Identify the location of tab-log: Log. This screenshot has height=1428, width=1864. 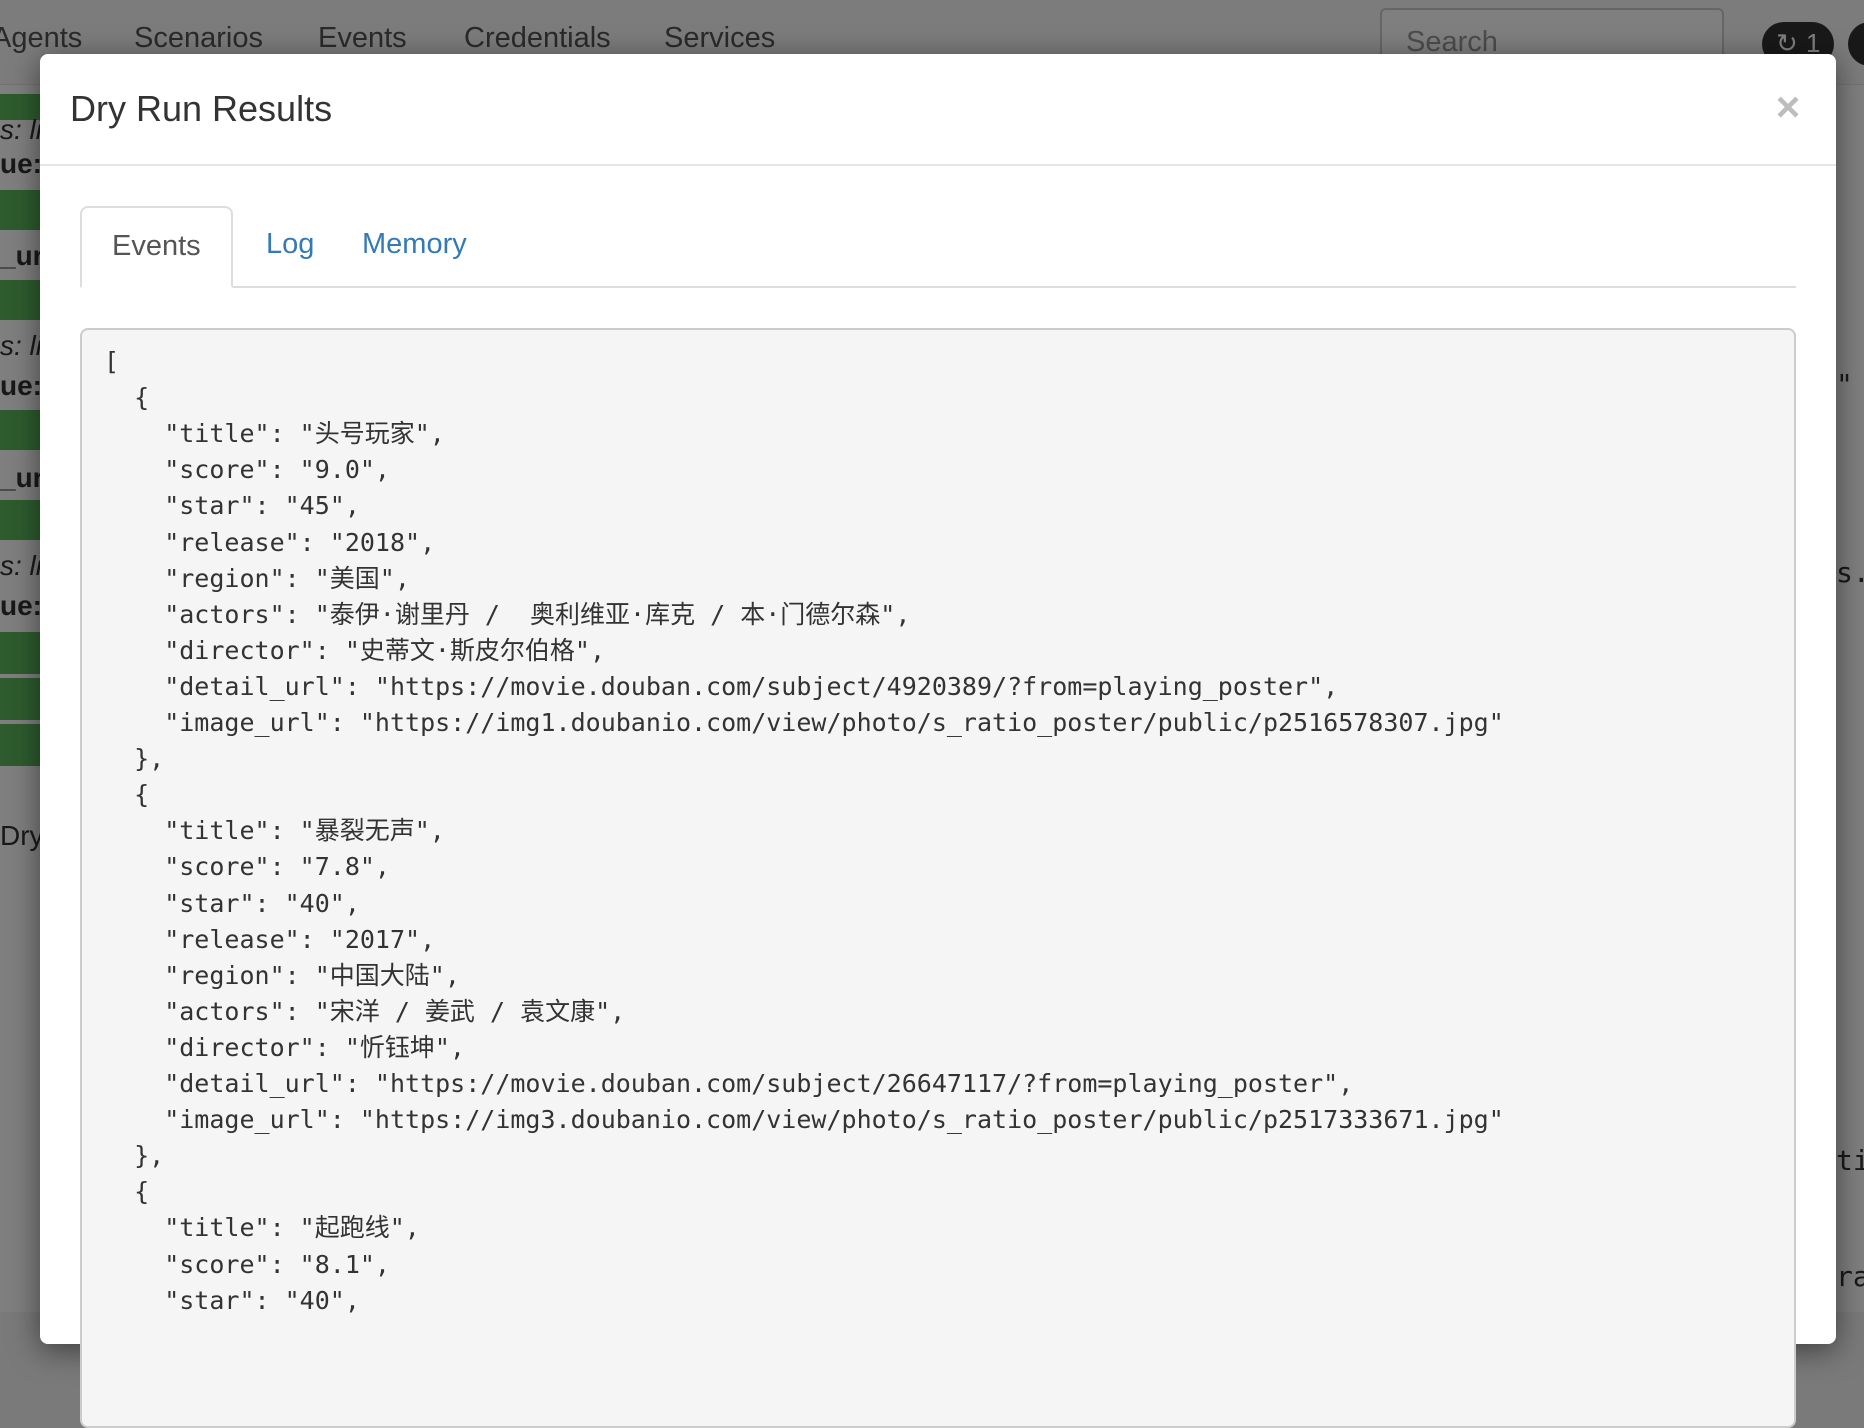
(290, 246).